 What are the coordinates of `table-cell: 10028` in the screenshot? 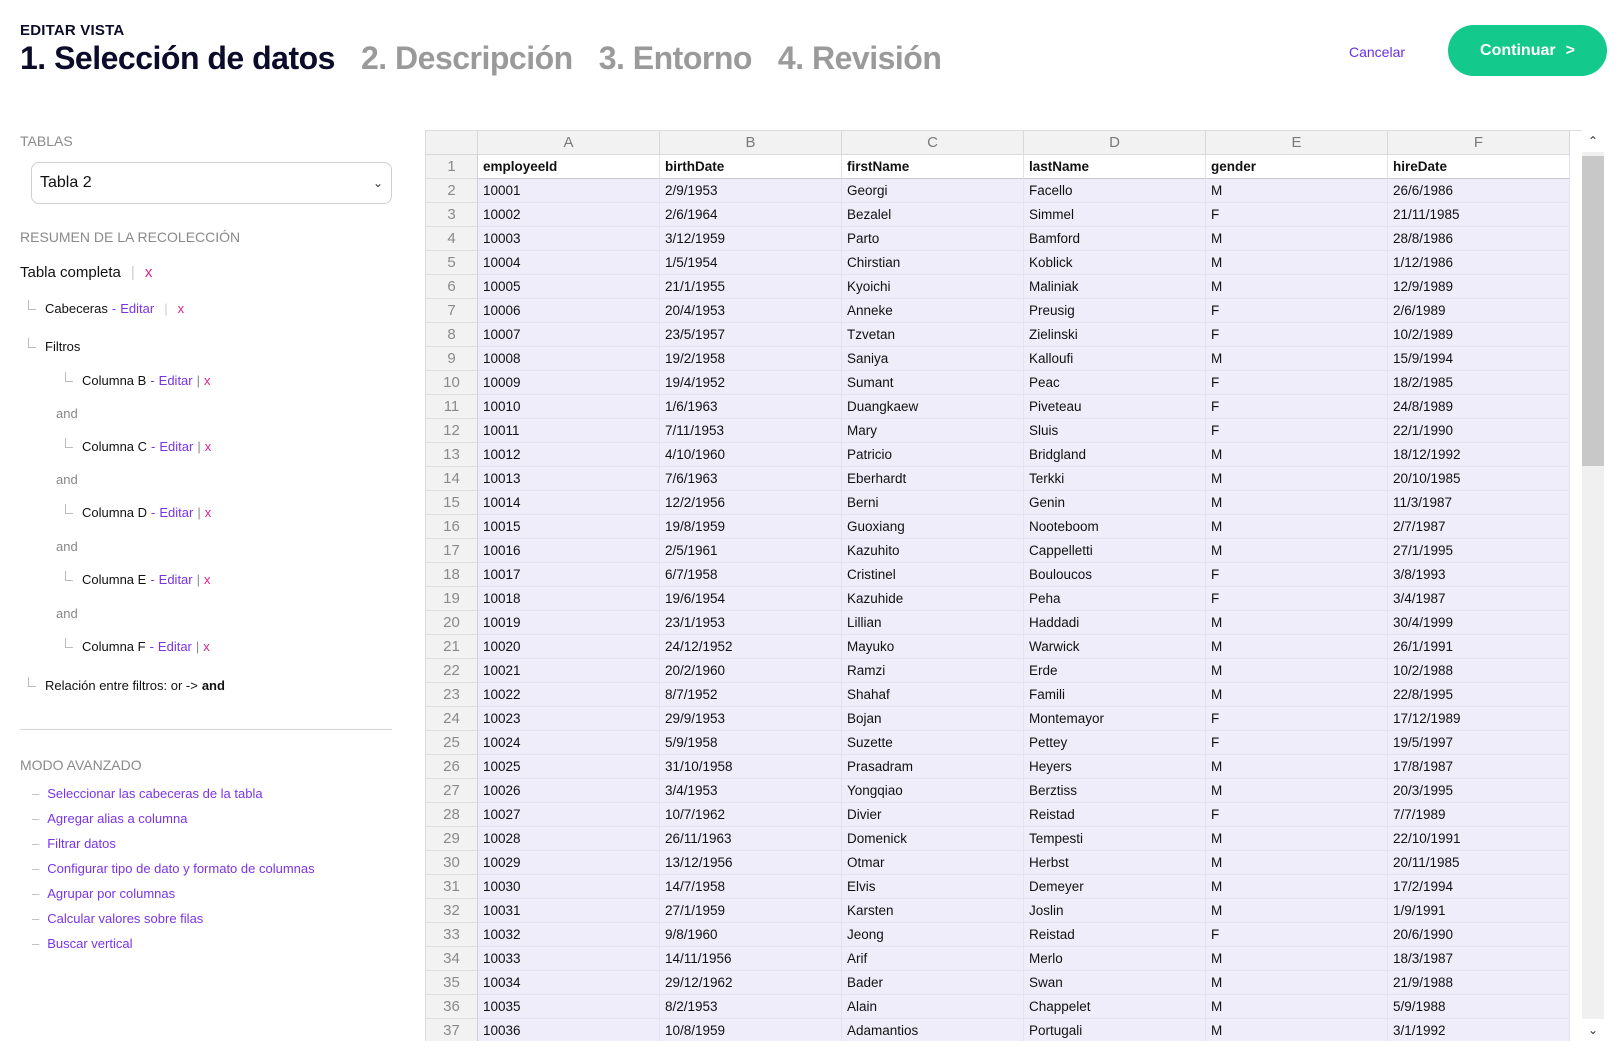 It's located at (569, 839).